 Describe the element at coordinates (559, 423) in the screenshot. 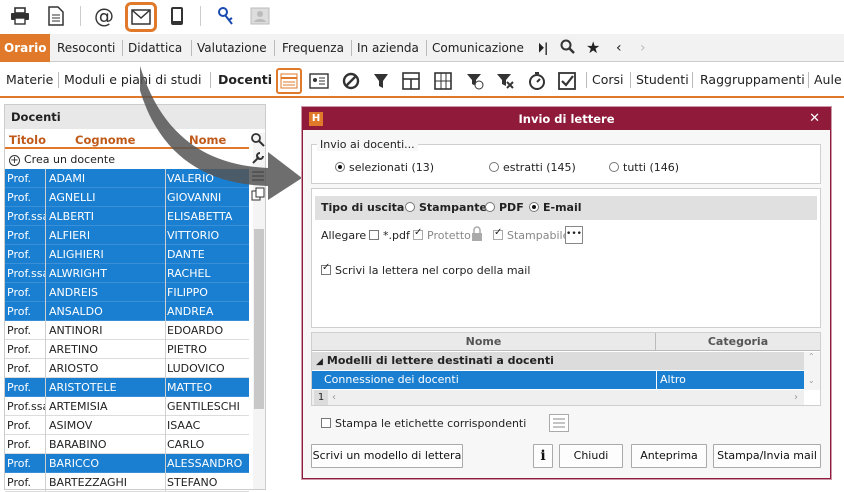

I see `label-sheet-icon` at that location.